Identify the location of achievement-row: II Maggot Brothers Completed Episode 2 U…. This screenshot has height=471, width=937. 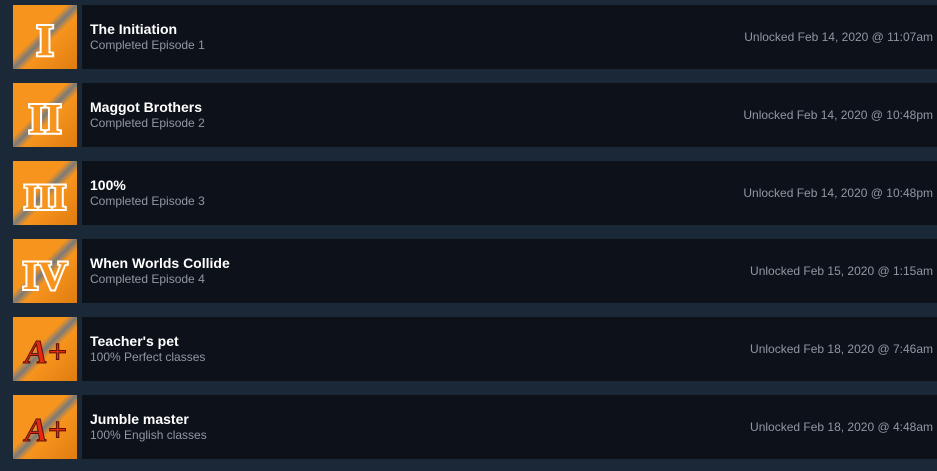
(468, 115).